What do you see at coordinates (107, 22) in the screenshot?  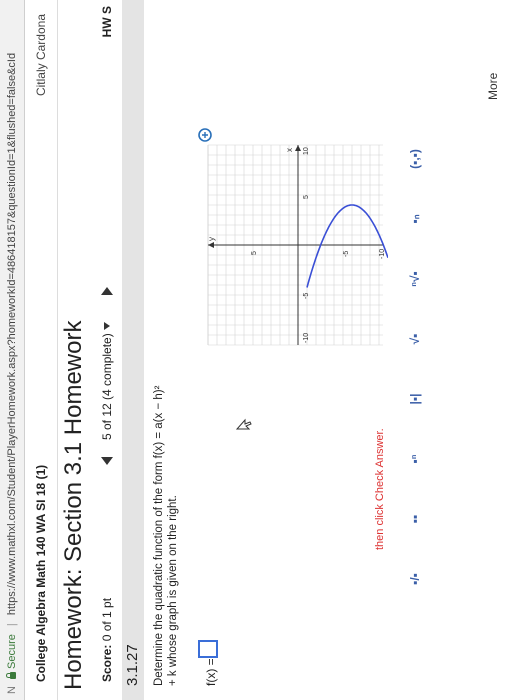 I see `hw-score-label: HW S` at bounding box center [107, 22].